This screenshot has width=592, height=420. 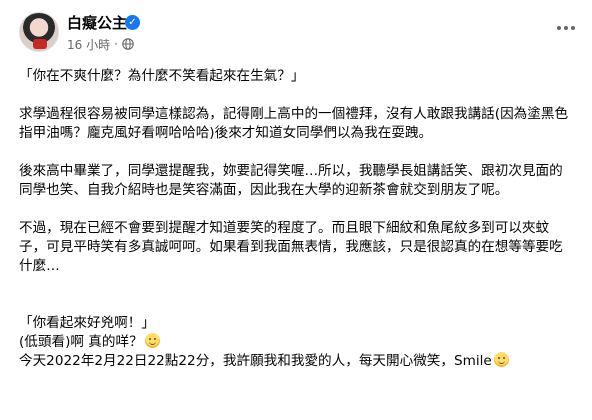 What do you see at coordinates (501, 359) in the screenshot?
I see `grinning-face-emoji` at bounding box center [501, 359].